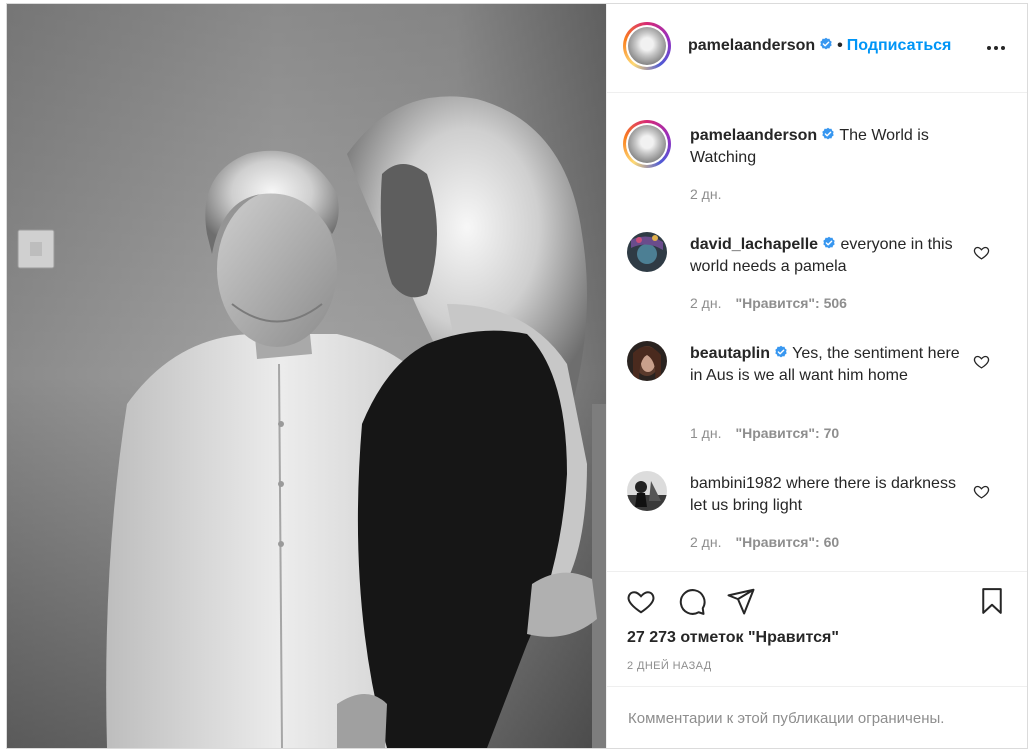 This screenshot has height=755, width=1032. Describe the element at coordinates (899, 45) in the screenshot. I see `follow-button: Подписаться` at that location.